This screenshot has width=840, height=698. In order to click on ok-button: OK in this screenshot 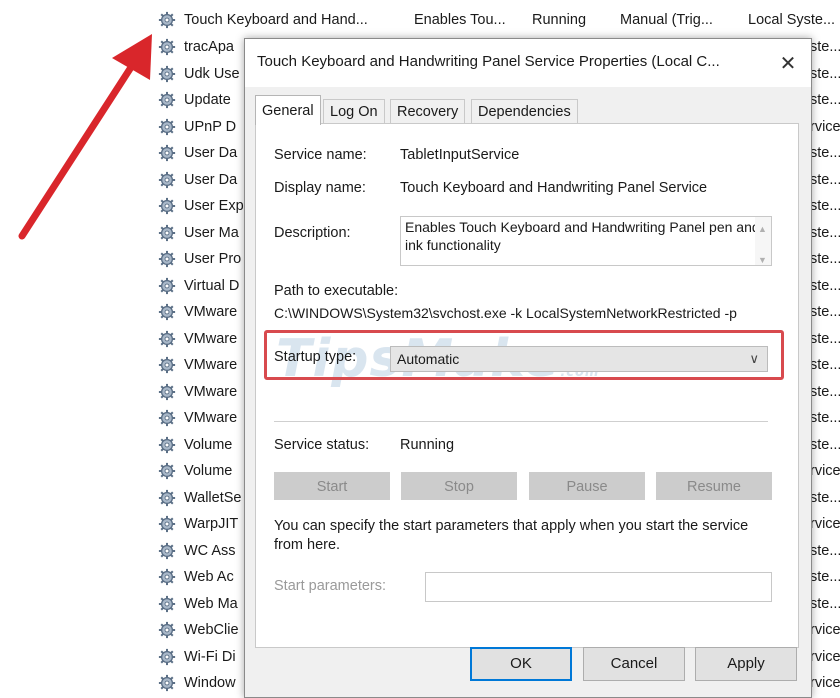, I will do `click(521, 664)`.